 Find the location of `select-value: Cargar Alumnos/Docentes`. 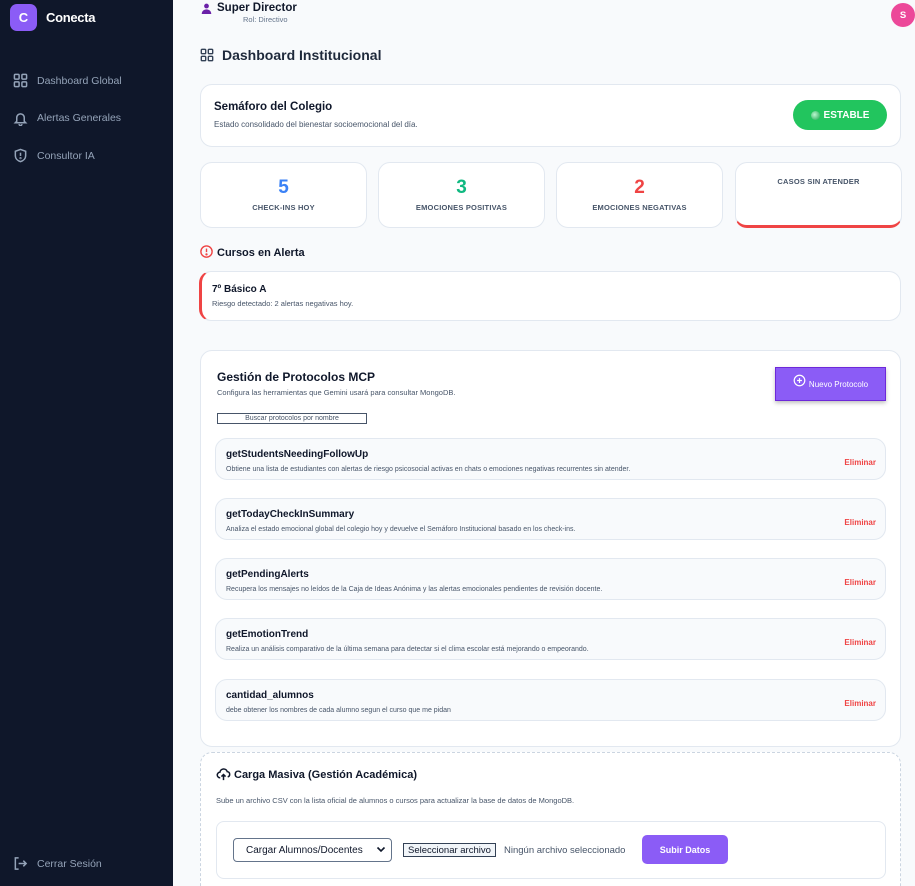

select-value: Cargar Alumnos/Docentes is located at coordinates (304, 850).